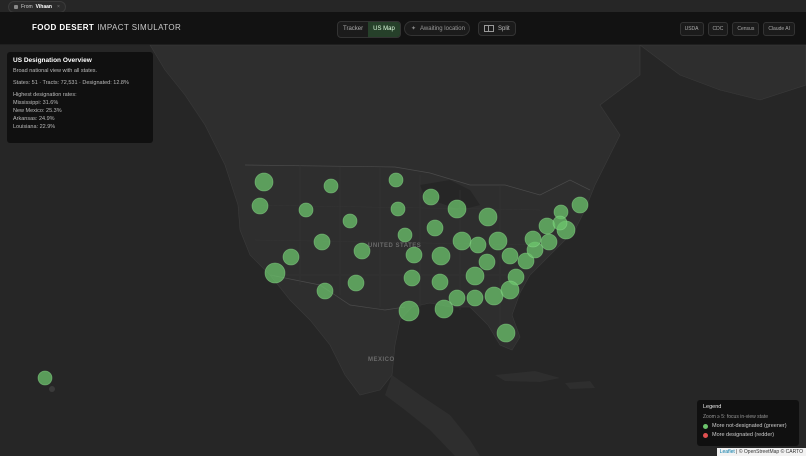 This screenshot has width=806, height=456. Describe the element at coordinates (384, 29) in the screenshot. I see `tab-us-map: US Map` at that location.